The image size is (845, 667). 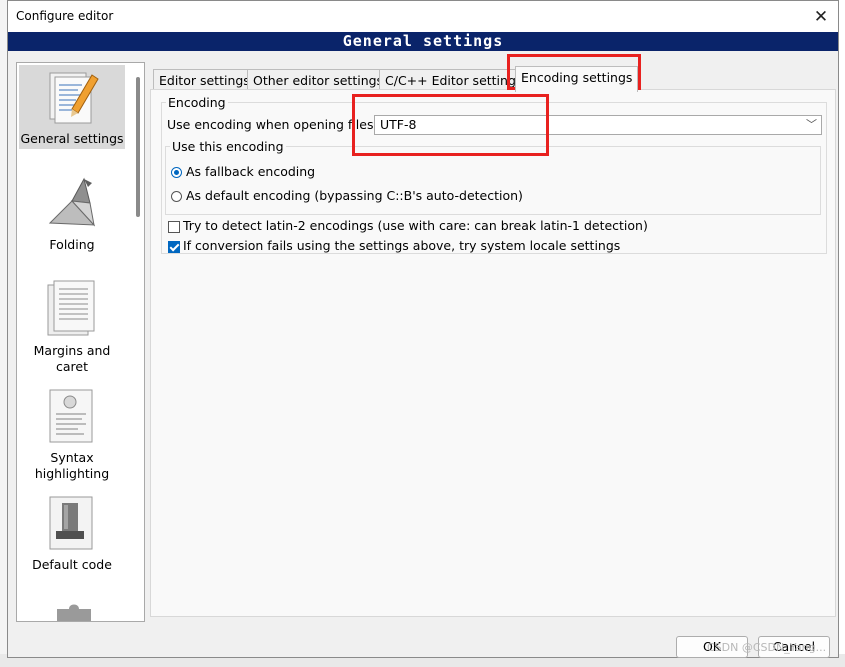 I want to click on sidebar-scrollbar, so click(x=138, y=147).